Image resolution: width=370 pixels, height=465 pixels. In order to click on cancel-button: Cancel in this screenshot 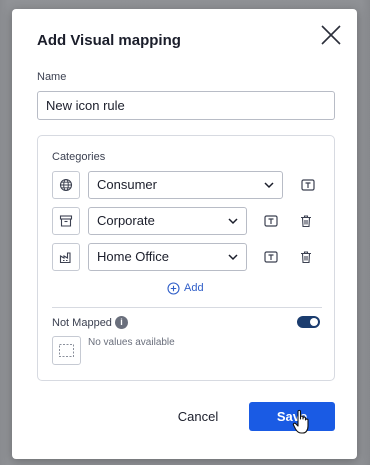, I will do `click(198, 417)`.